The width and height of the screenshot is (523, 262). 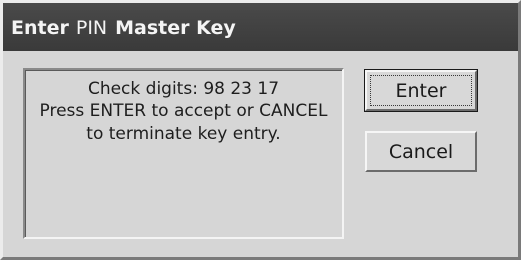 What do you see at coordinates (183, 89) in the screenshot?
I see `check-digits-text: Check digits: 98 23 17` at bounding box center [183, 89].